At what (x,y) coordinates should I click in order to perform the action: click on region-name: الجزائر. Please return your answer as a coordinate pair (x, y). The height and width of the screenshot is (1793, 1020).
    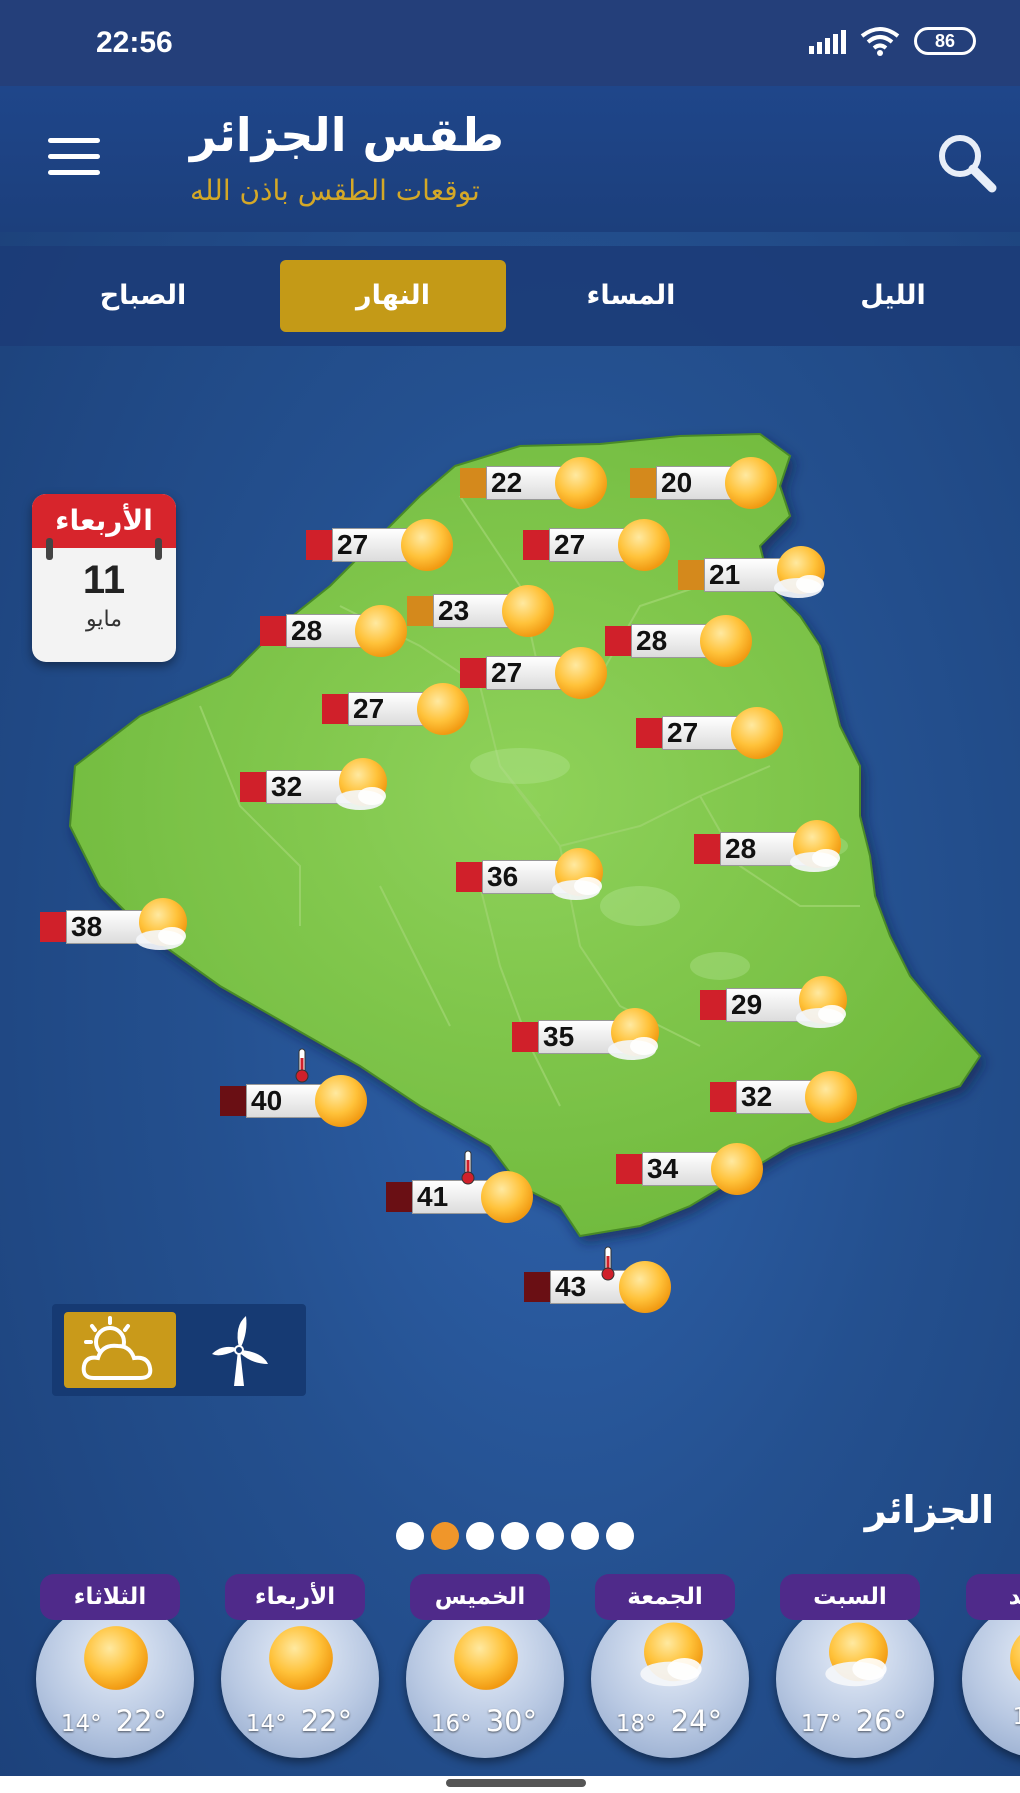
    Looking at the image, I should click on (929, 1510).